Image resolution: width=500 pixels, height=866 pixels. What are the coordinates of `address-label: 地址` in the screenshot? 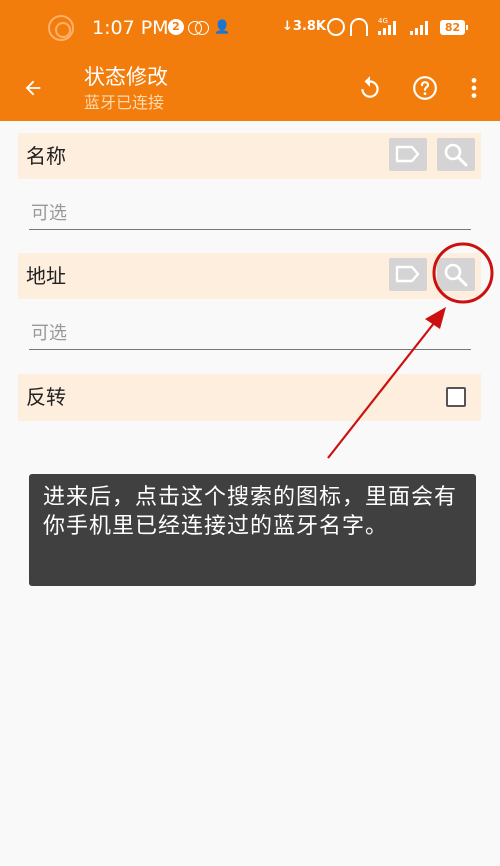 It's located at (46, 276).